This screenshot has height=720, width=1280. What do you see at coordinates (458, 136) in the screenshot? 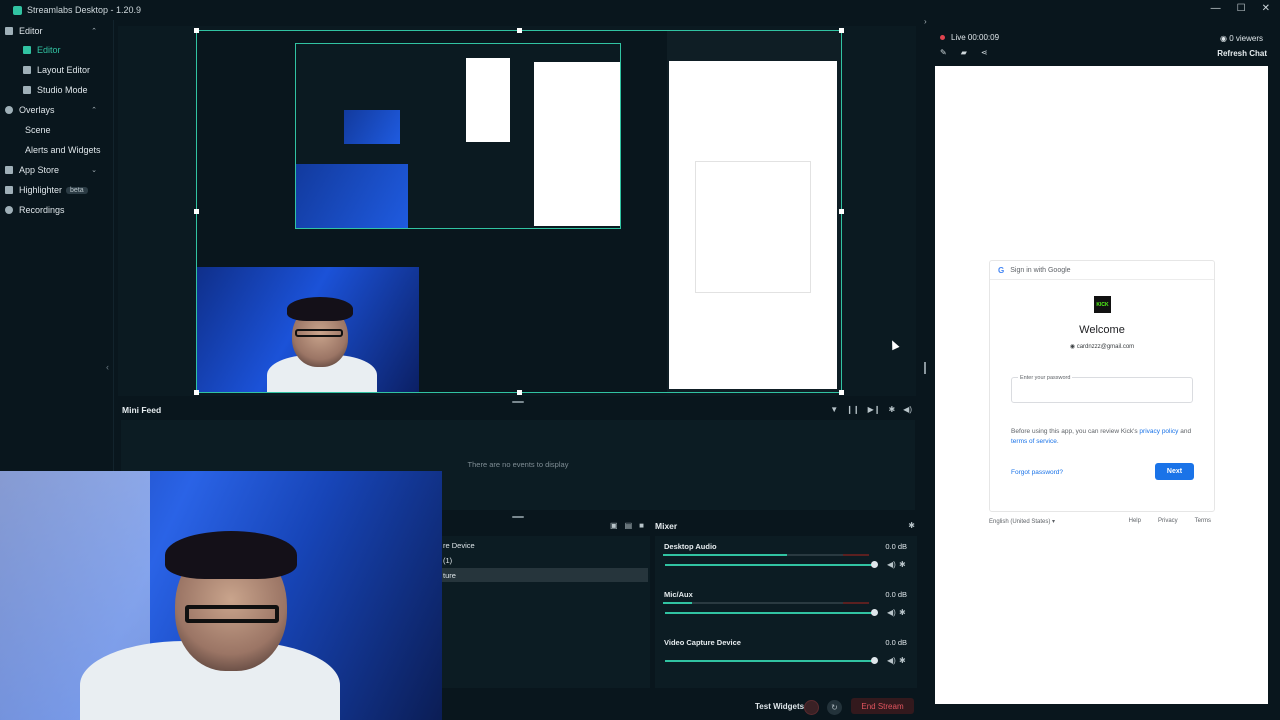
I see `nested-preview-capture` at bounding box center [458, 136].